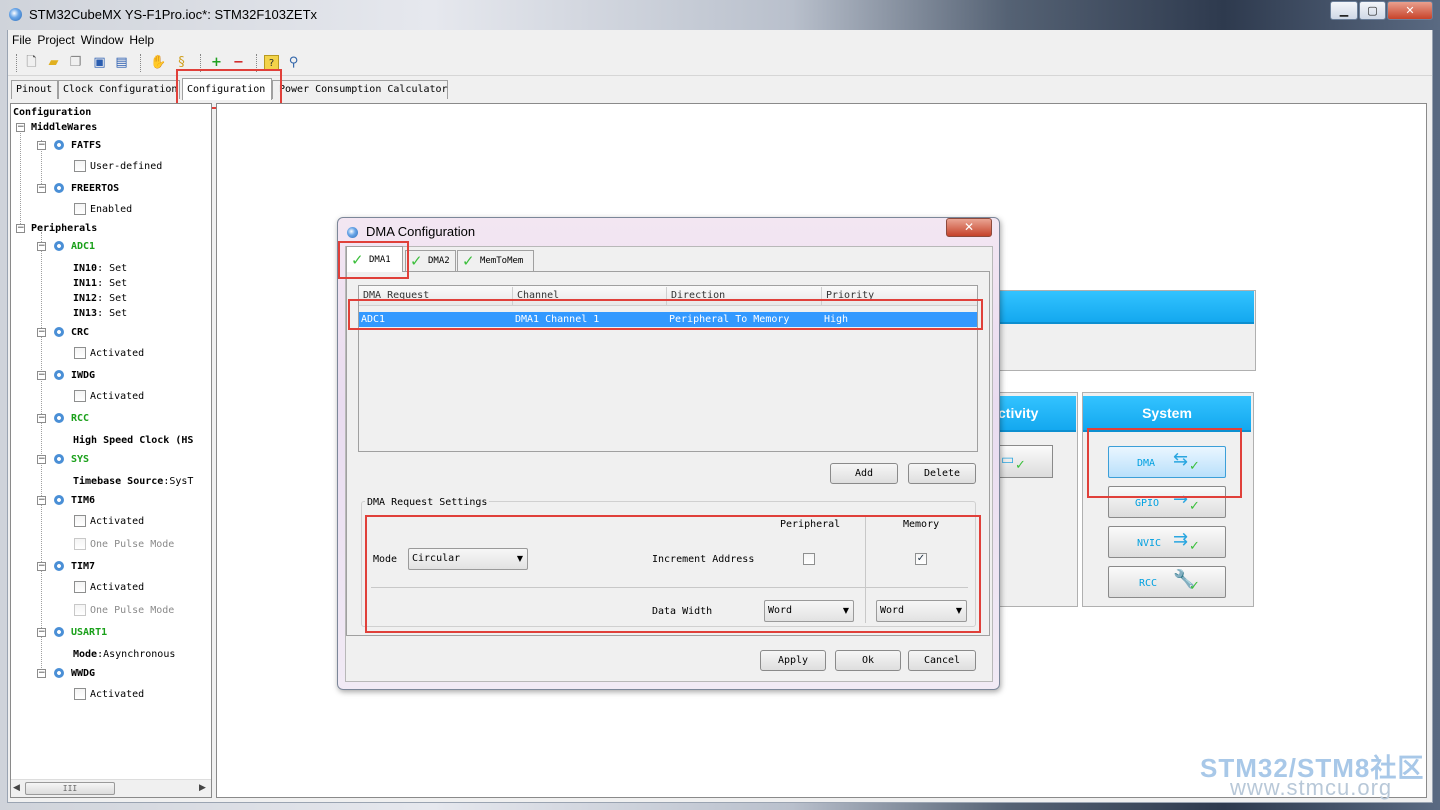 This screenshot has height=810, width=1440. I want to click on generate-report-icon: §, so click(181, 62).